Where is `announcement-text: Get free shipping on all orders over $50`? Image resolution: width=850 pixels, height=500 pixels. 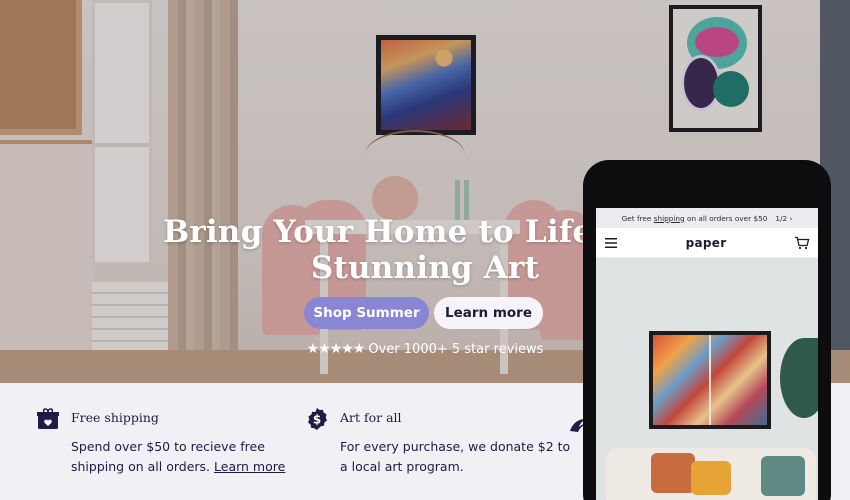
announcement-text: Get free shipping on all orders over $50 is located at coordinates (695, 218).